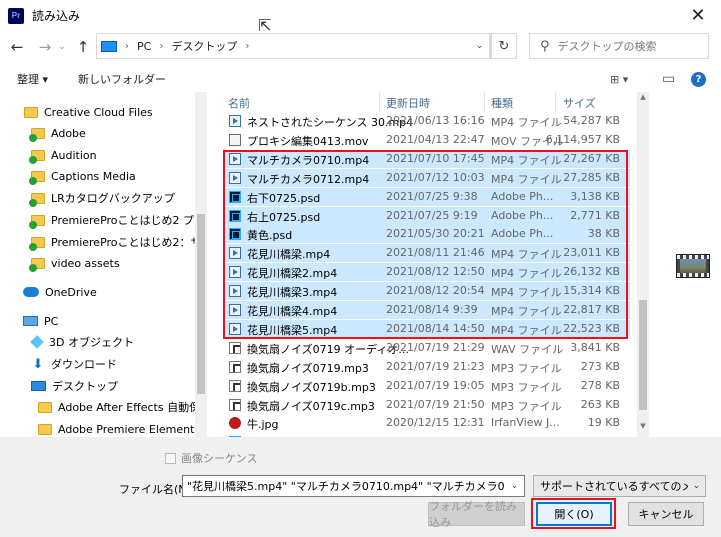 The height and width of the screenshot is (537, 721). I want to click on file-size: 54,287 KB, so click(591, 120).